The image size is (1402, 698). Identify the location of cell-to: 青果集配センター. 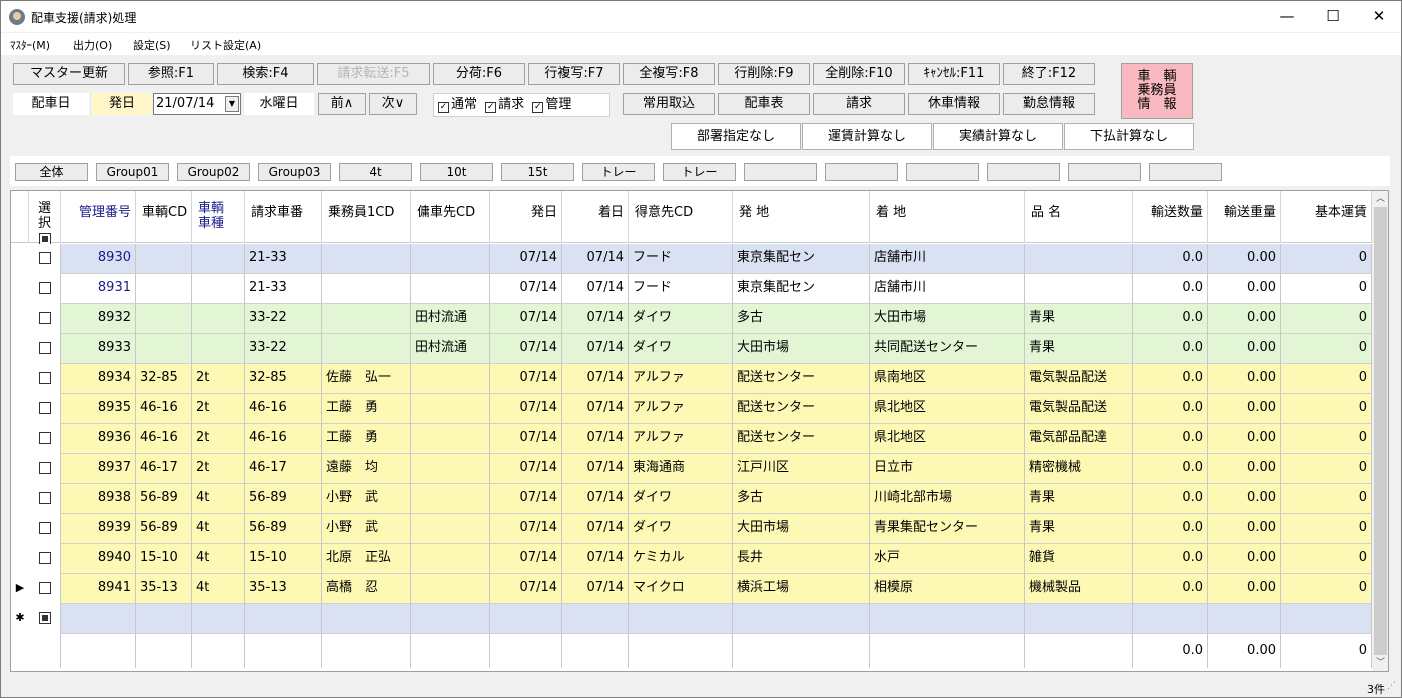
(947, 529).